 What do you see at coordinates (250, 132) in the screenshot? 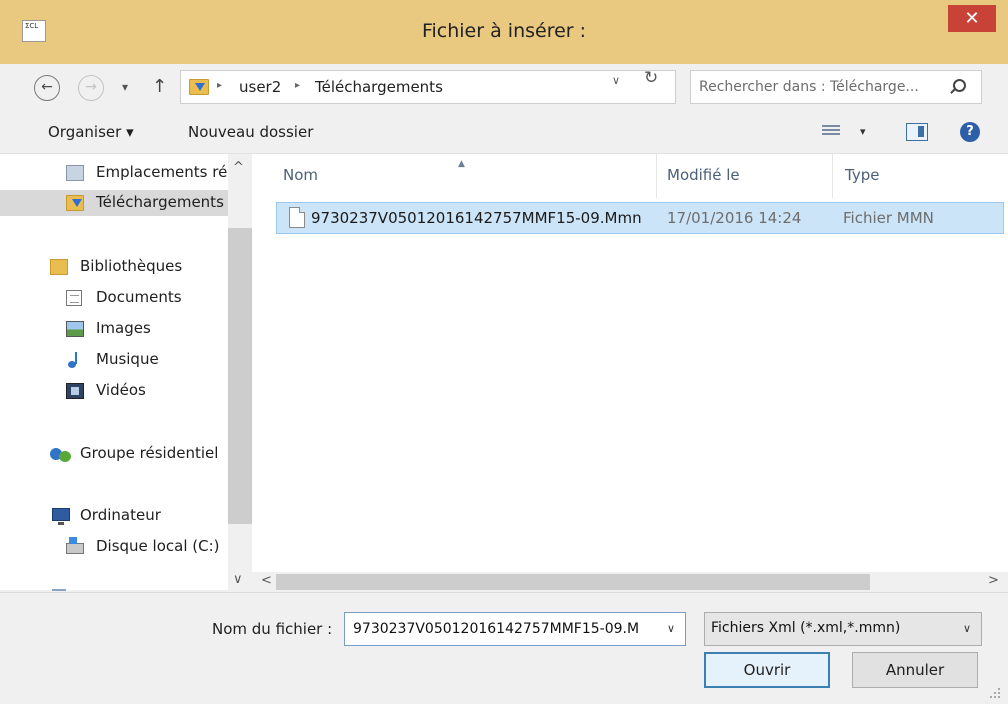
I see `new-folder-button: Nouveau dossier` at bounding box center [250, 132].